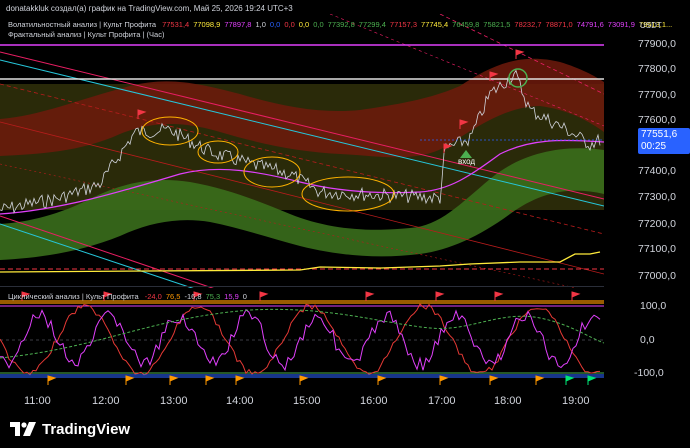 The image size is (690, 448). I want to click on price-axis-label: 77100,0, so click(657, 249).